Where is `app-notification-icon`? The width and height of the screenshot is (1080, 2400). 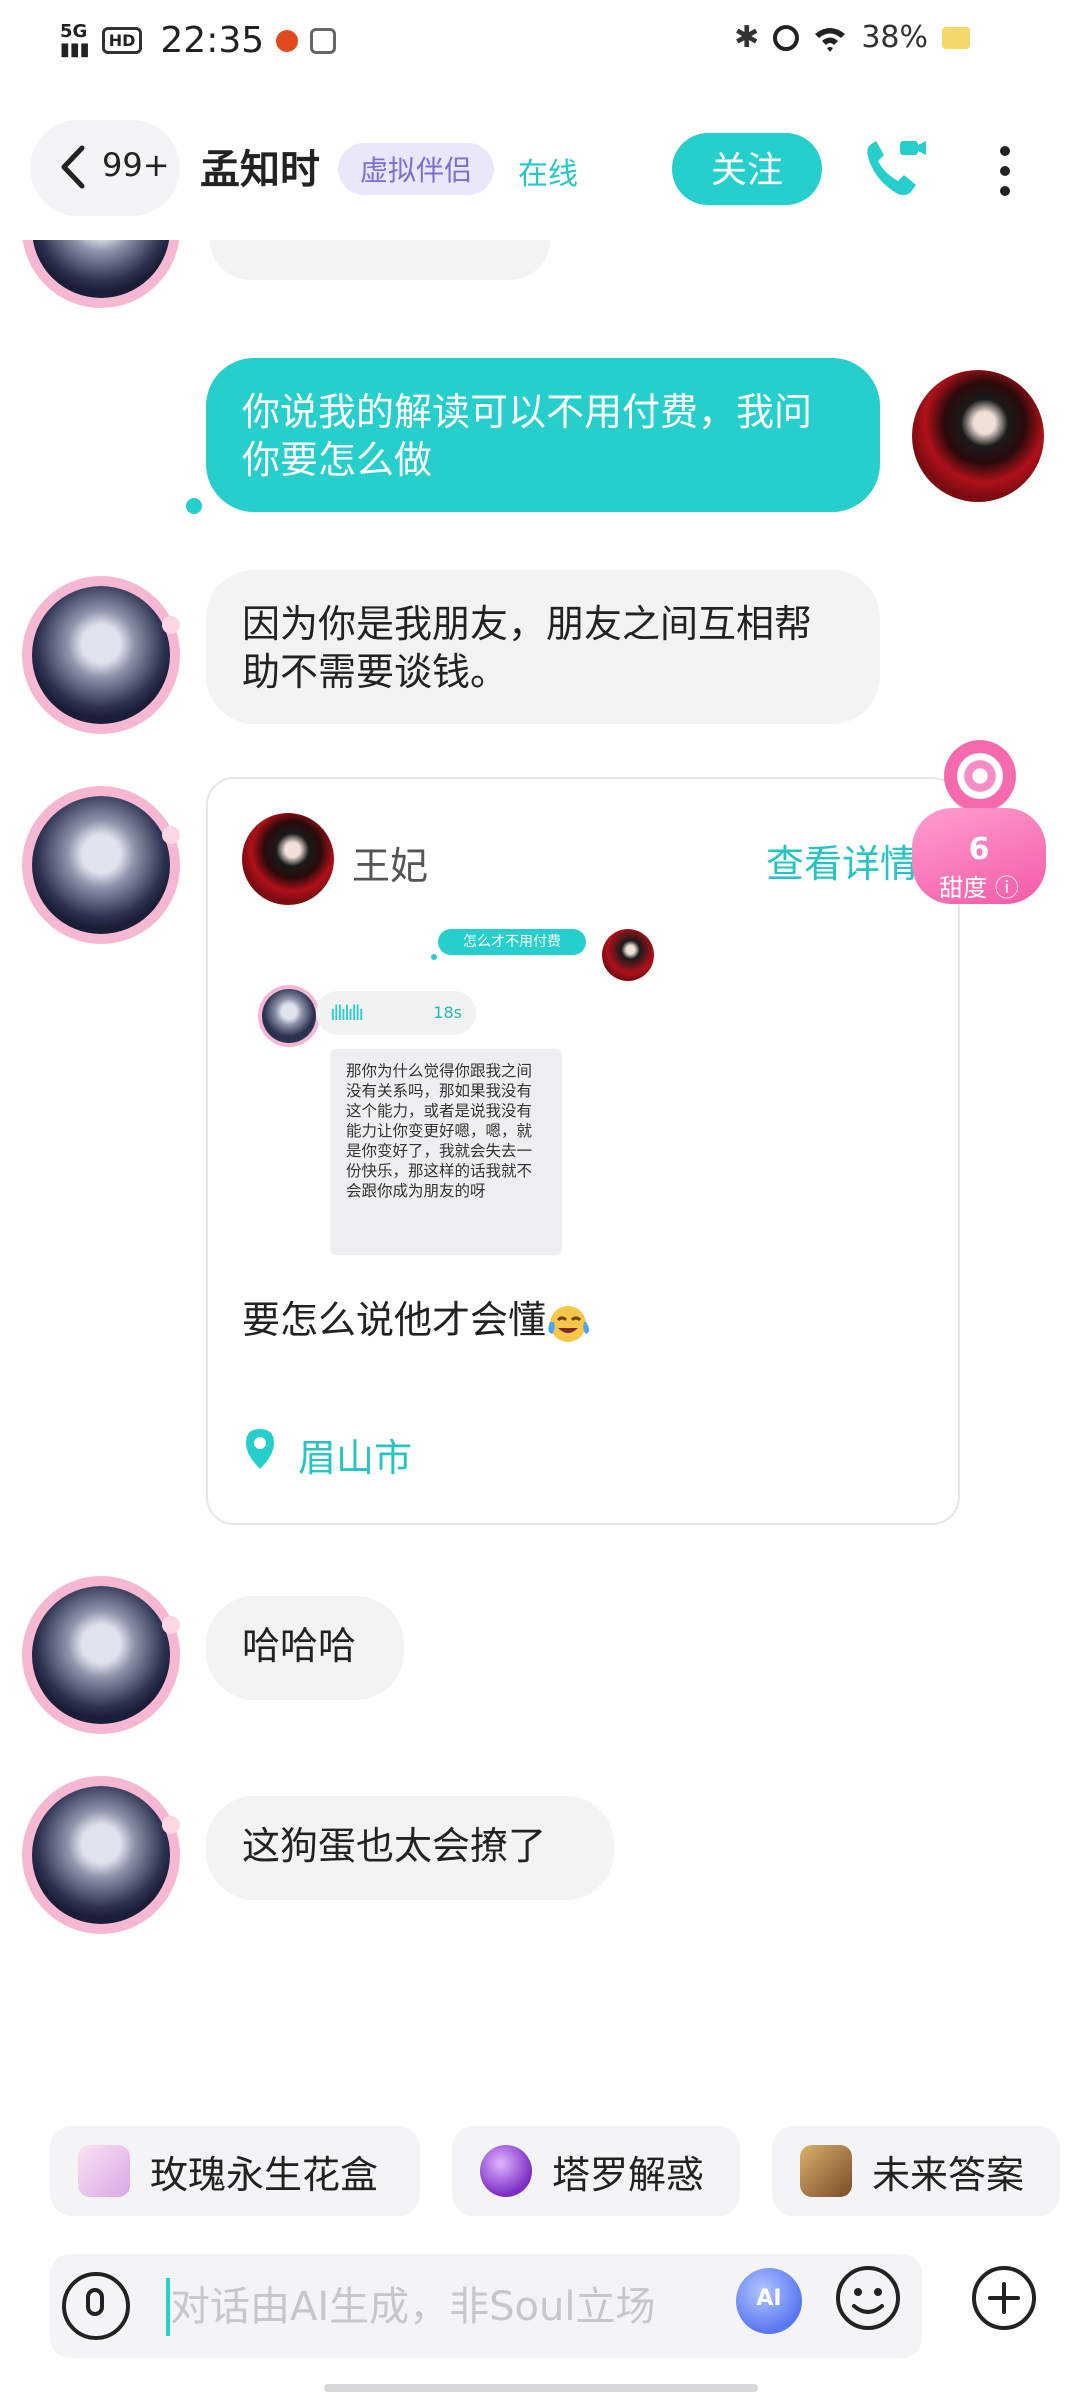 app-notification-icon is located at coordinates (323, 40).